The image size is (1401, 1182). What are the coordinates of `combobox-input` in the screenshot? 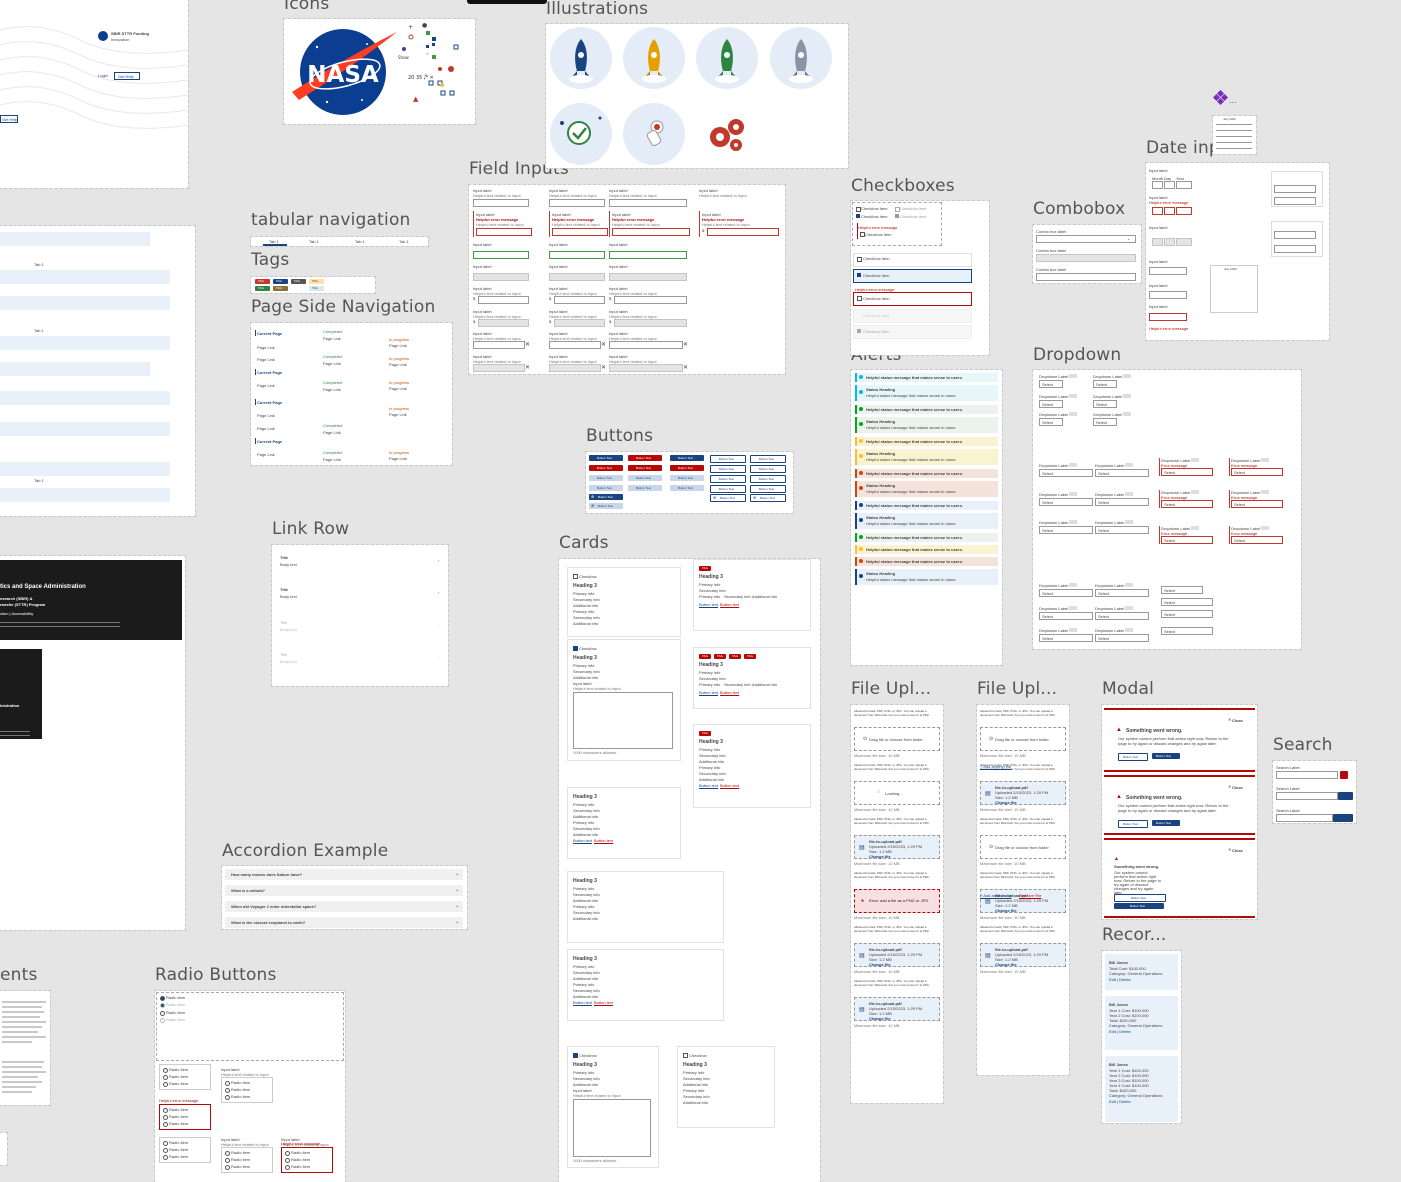 It's located at (1086, 239).